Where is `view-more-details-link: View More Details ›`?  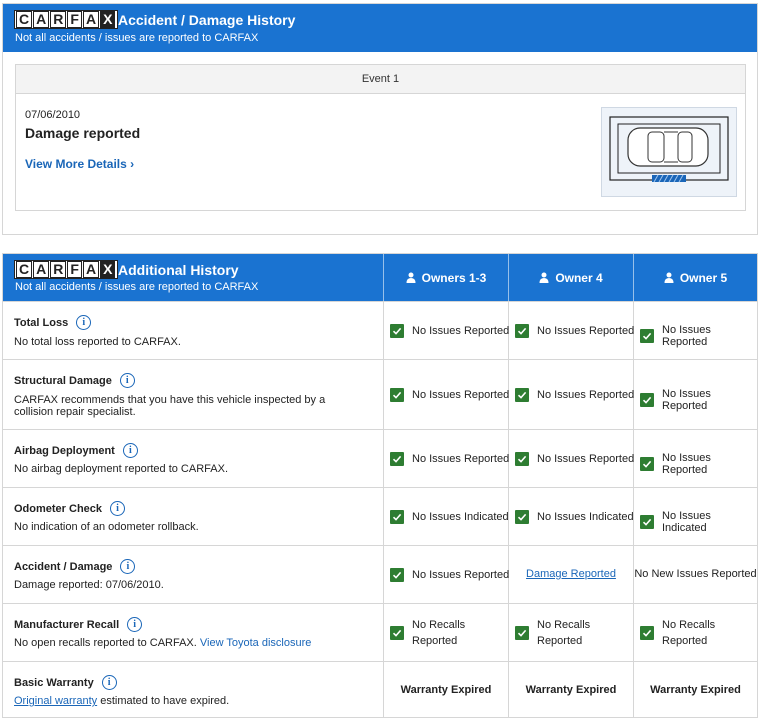 view-more-details-link: View More Details › is located at coordinates (79, 164).